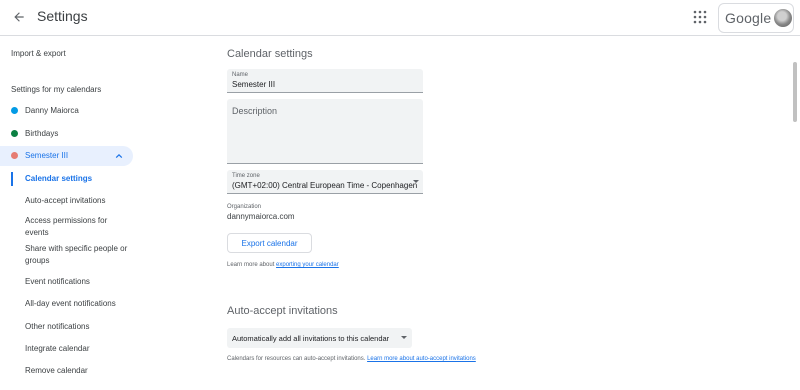 Image resolution: width=800 pixels, height=390 pixels. Describe the element at coordinates (282, 311) in the screenshot. I see `auto-accept-heading: Auto-accept invitations` at that location.